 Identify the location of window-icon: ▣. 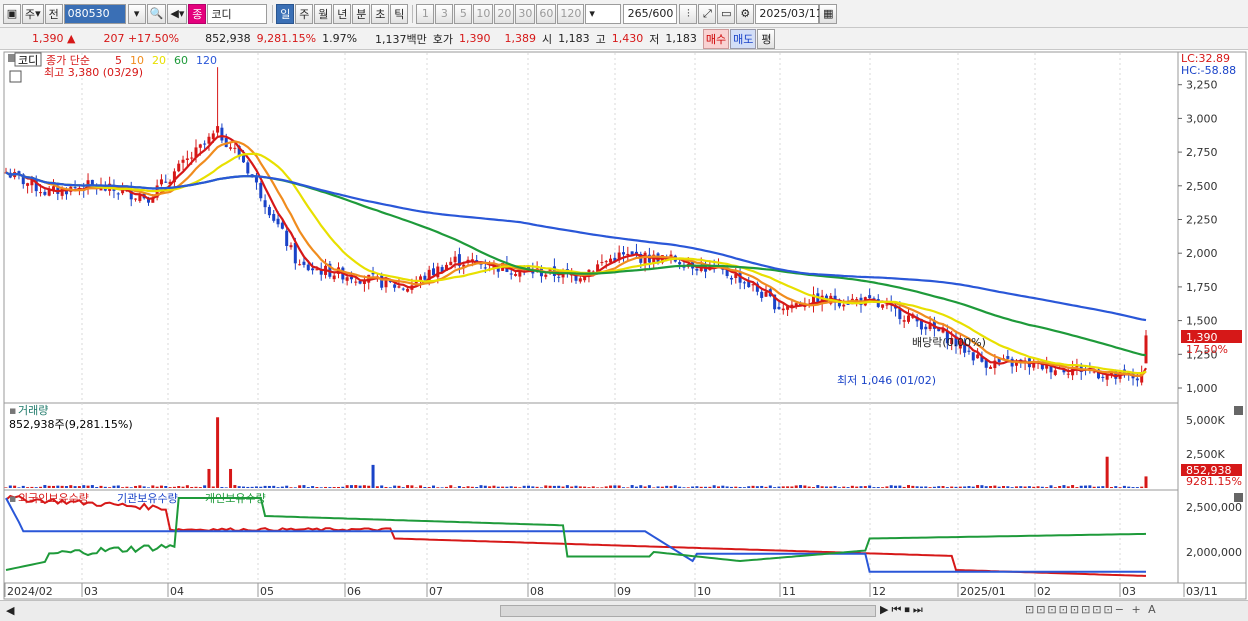
(12, 13).